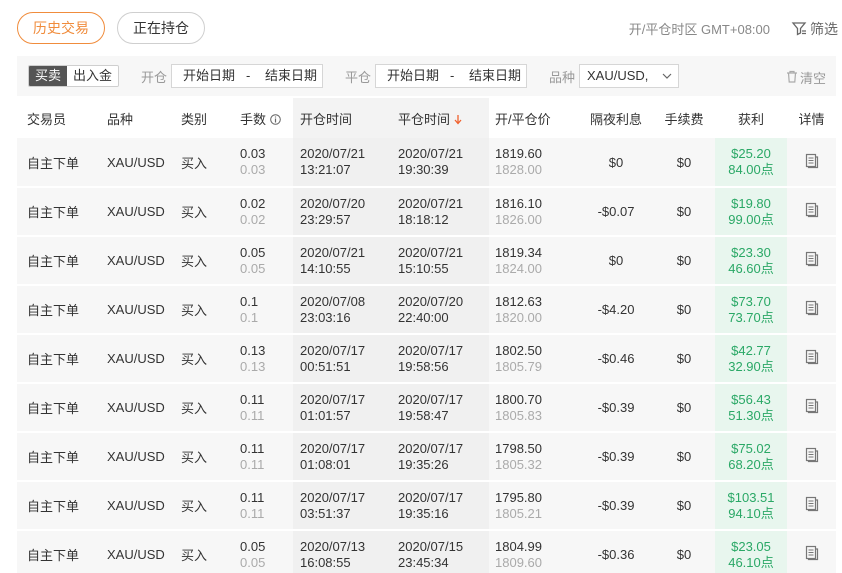 The width and height of the screenshot is (842, 573). Describe the element at coordinates (534, 261) in the screenshot. I see `price-cell: 1819.34 1824.00` at that location.